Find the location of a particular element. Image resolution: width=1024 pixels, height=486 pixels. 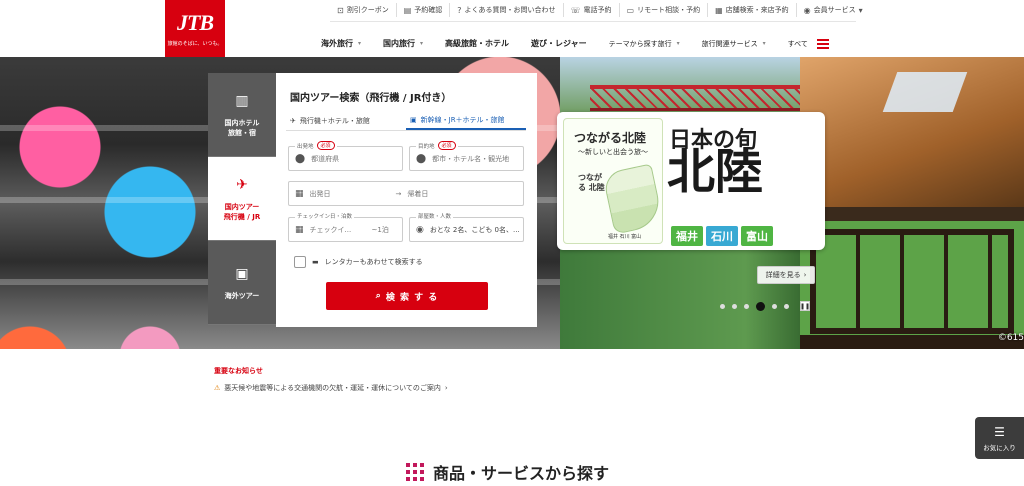

car-icon: ▬ is located at coordinates (315, 262).